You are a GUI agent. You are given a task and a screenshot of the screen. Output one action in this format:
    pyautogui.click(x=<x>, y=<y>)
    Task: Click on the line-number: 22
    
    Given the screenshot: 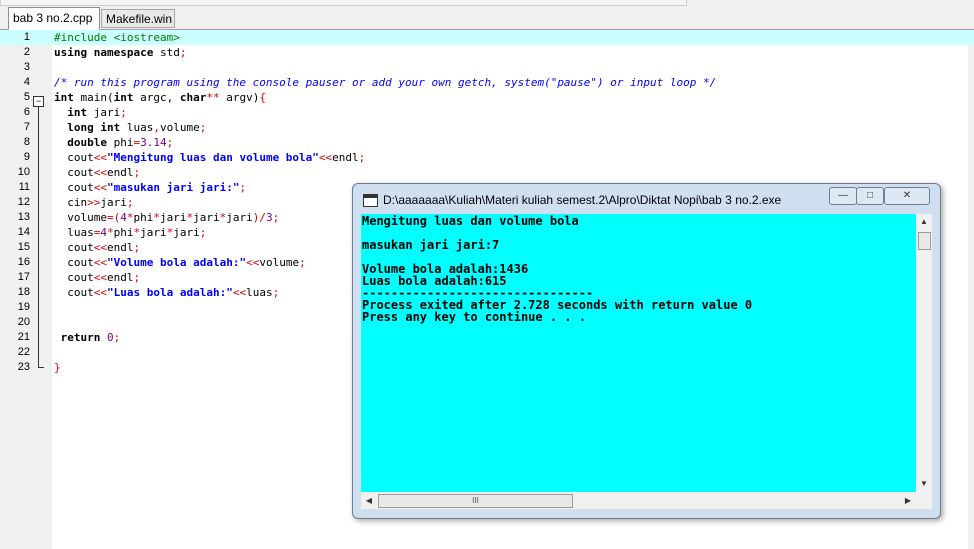 What is the action you would take?
    pyautogui.click(x=23, y=352)
    